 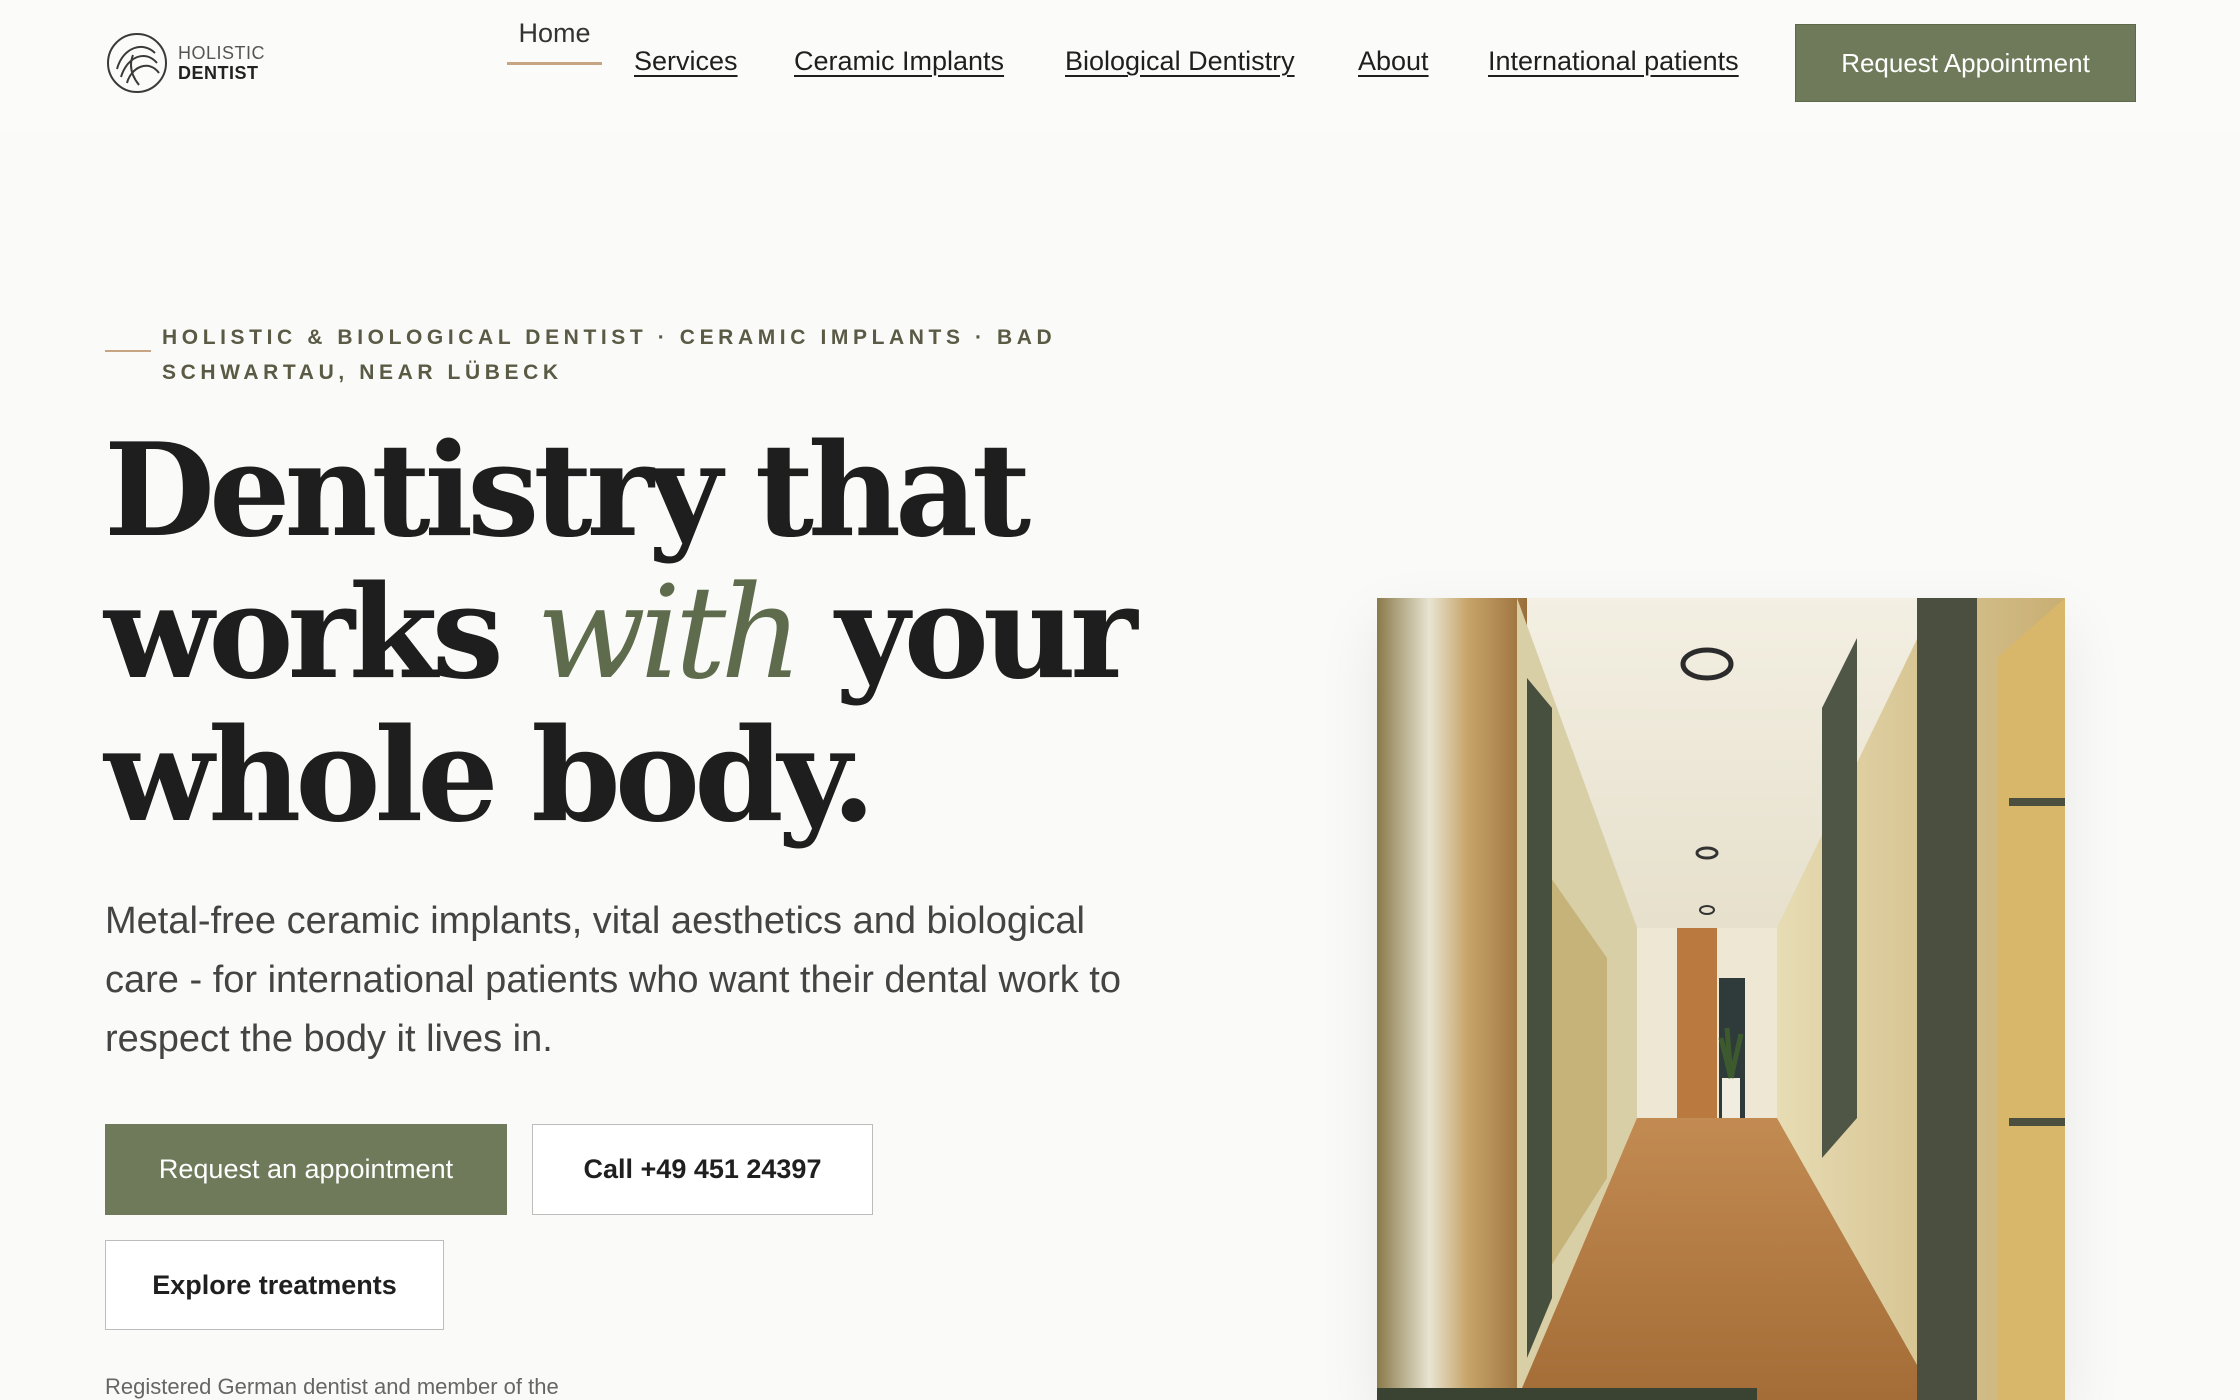 I want to click on logo-line-holistic: HOLISTIC, so click(x=222, y=53).